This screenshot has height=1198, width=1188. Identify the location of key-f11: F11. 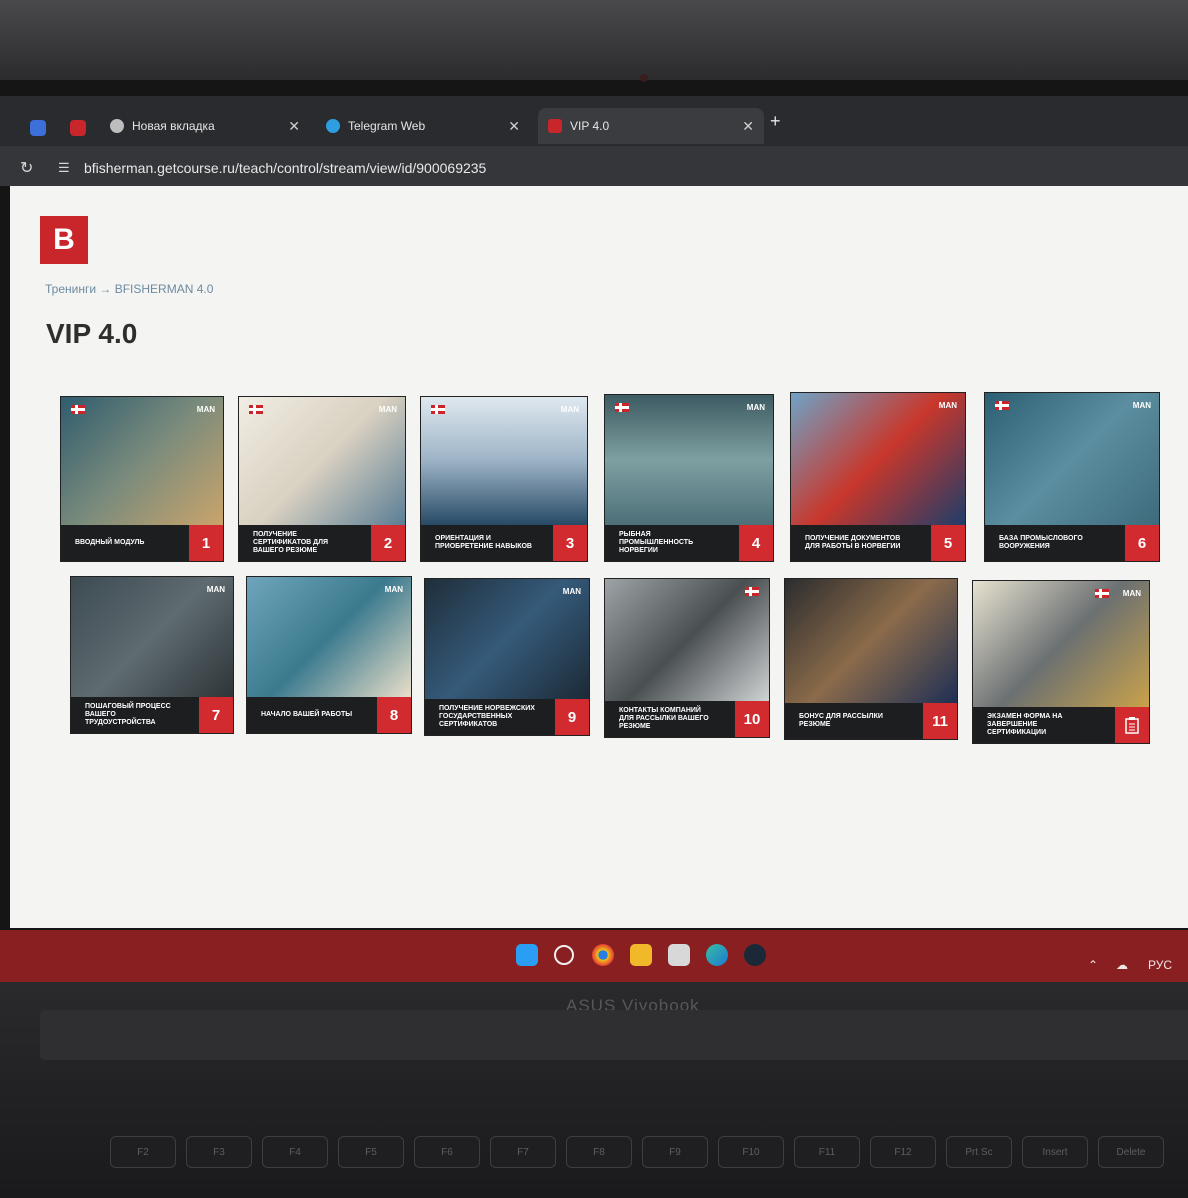
(827, 1152).